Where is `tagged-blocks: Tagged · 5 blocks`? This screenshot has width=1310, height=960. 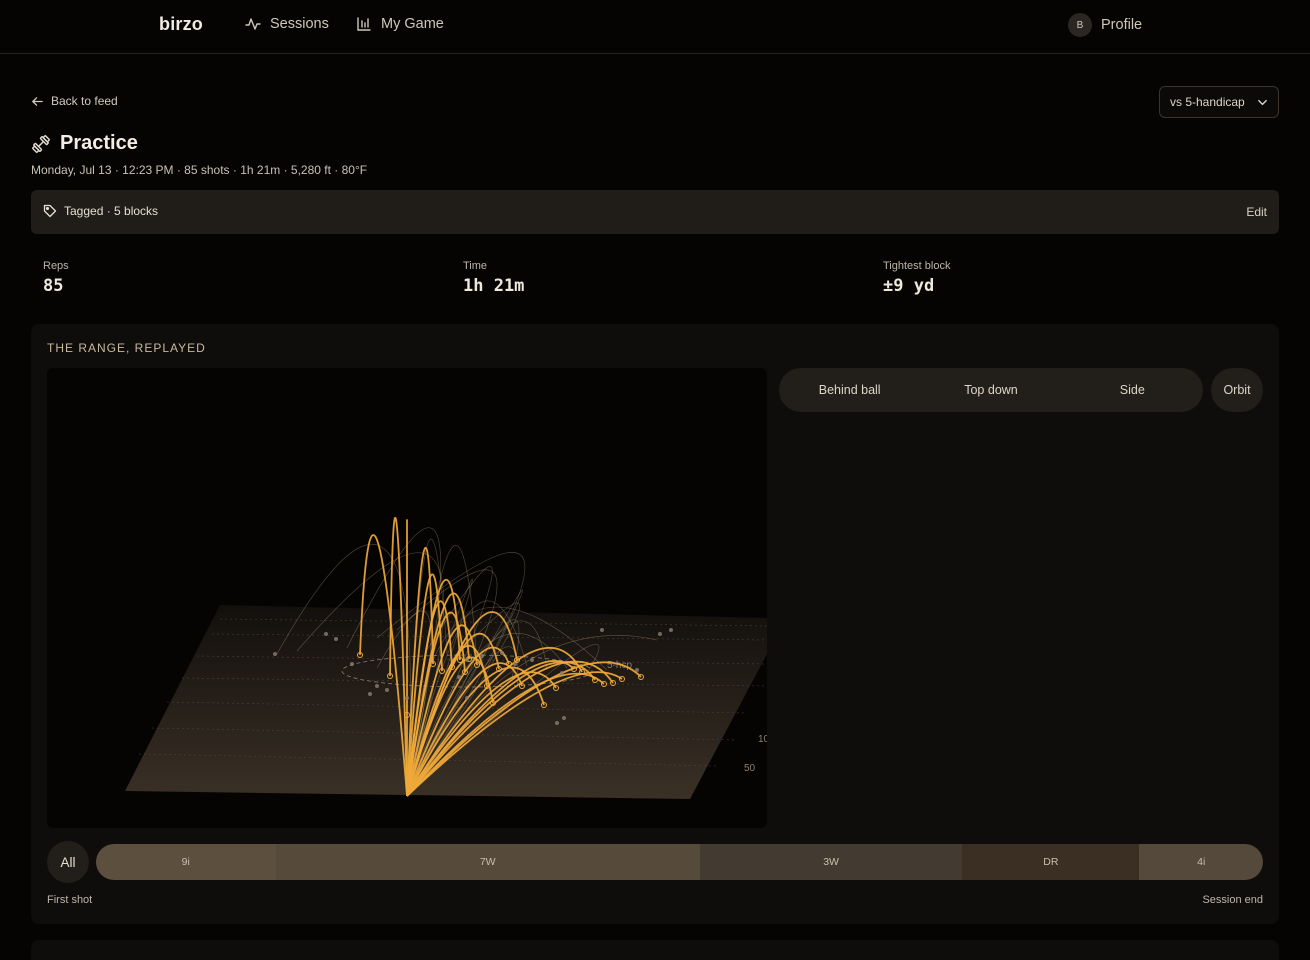 tagged-blocks: Tagged · 5 blocks is located at coordinates (100, 211).